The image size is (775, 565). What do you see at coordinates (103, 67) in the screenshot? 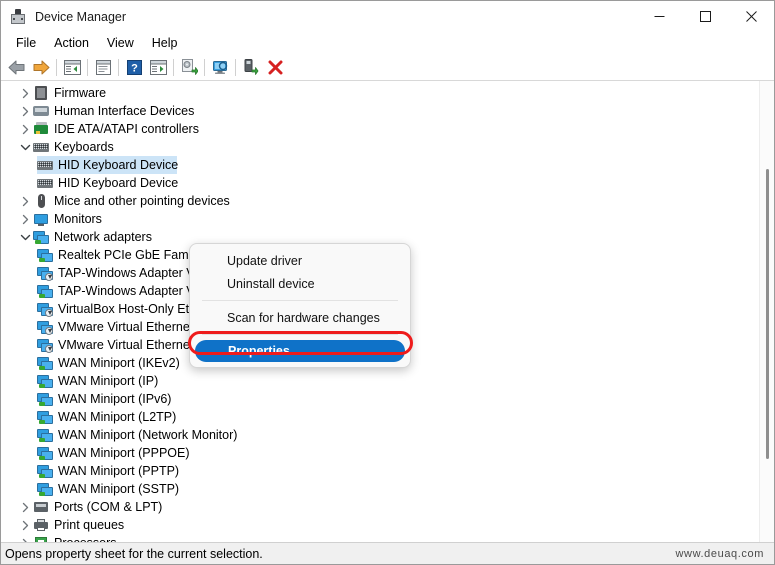
I see `properties-window-button` at bounding box center [103, 67].